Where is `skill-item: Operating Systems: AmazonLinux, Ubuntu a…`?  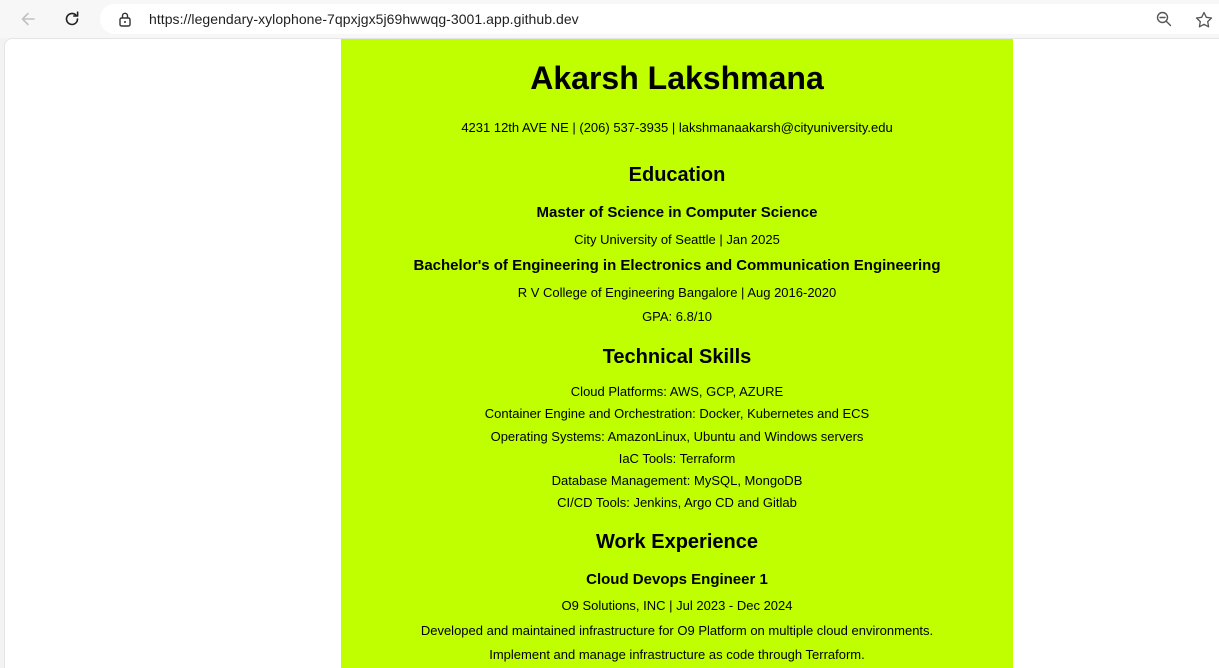
skill-item: Operating Systems: AmazonLinux, Ubuntu a… is located at coordinates (677, 436).